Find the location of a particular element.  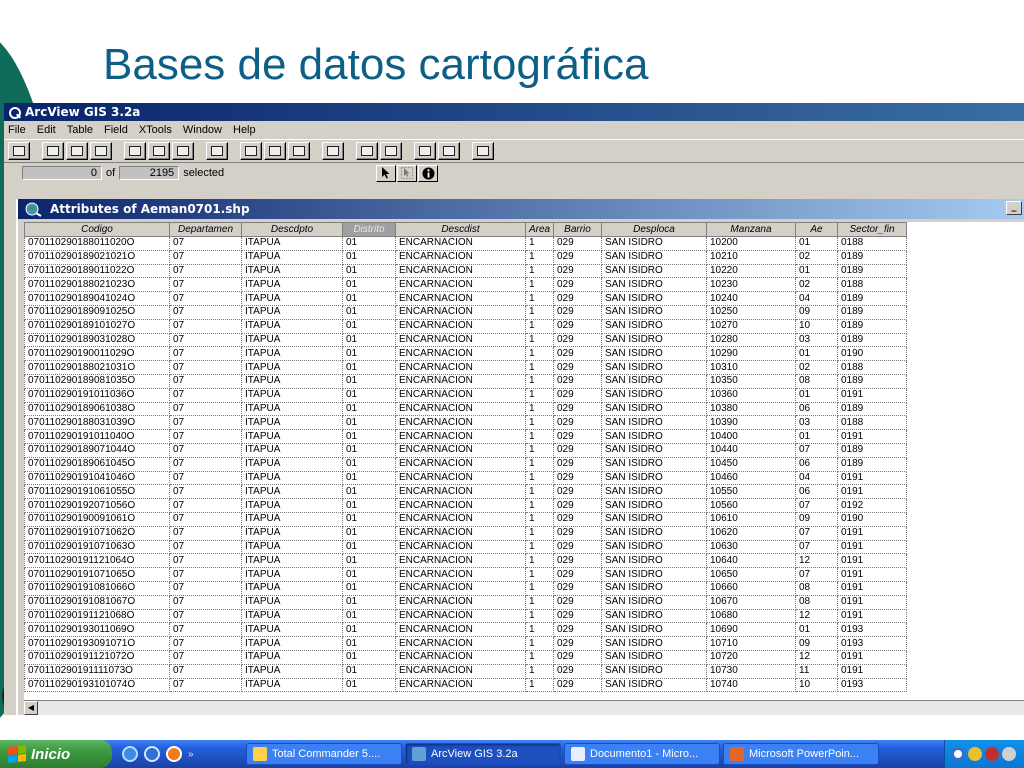

table-cell: 10 is located at coordinates (816, 685).